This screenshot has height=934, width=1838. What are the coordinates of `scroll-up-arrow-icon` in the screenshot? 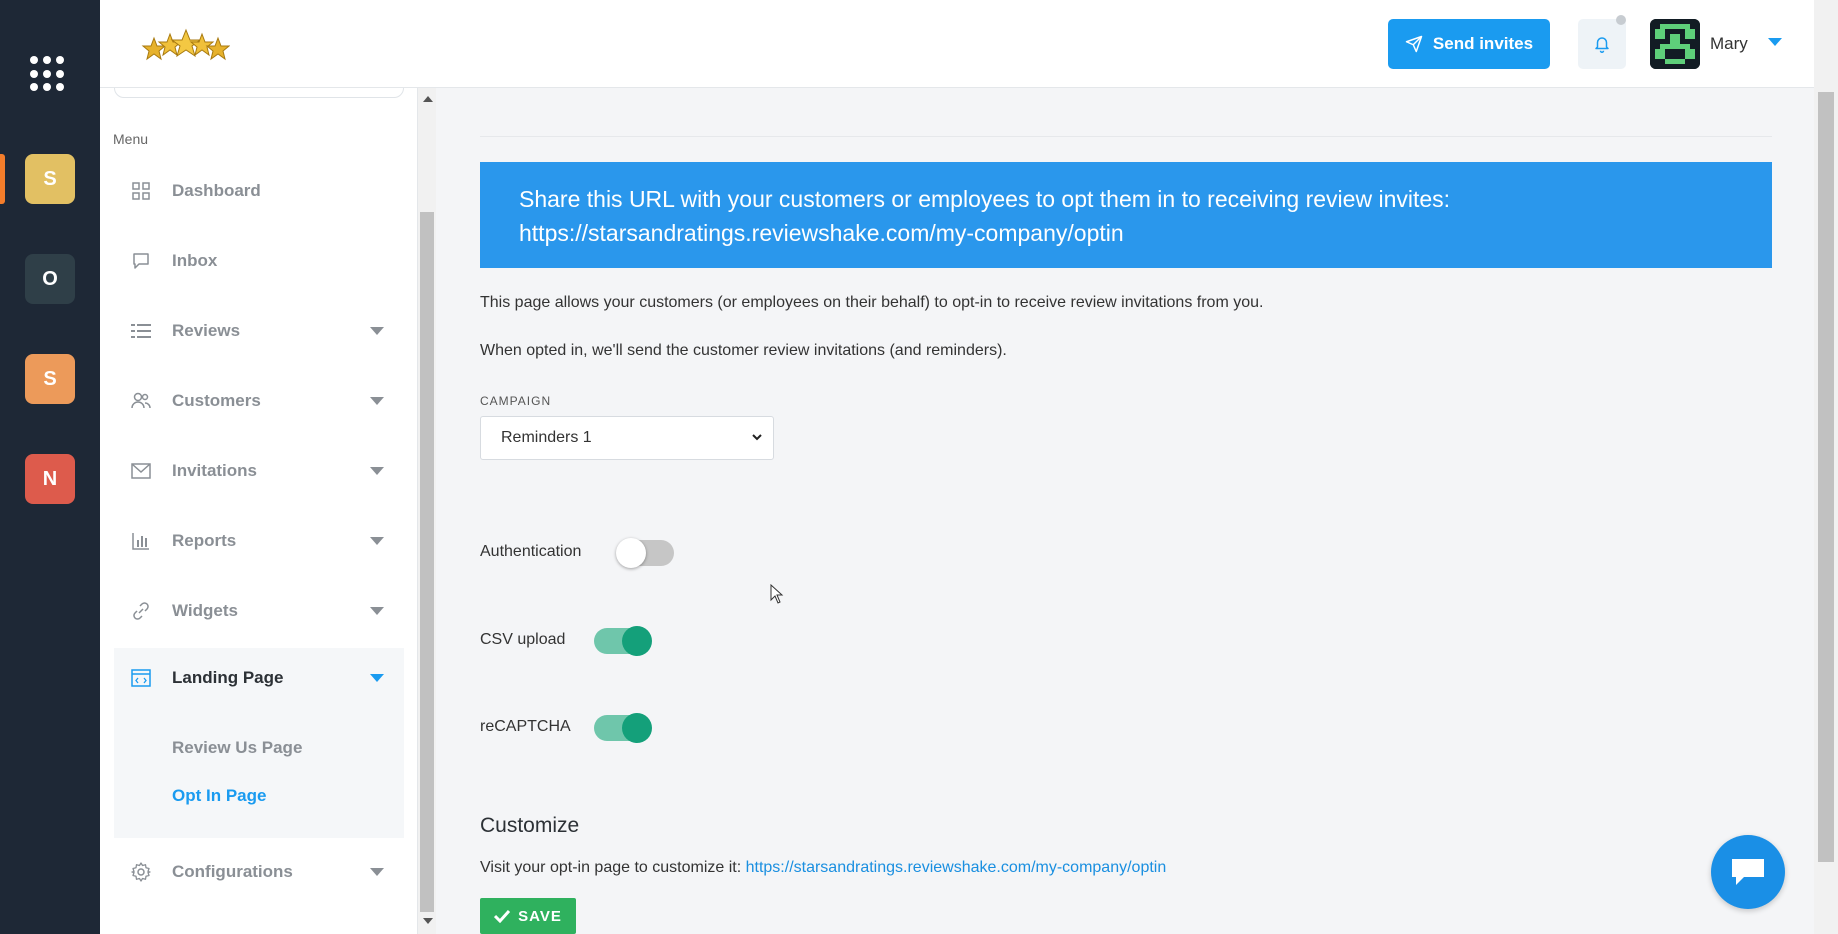 It's located at (428, 99).